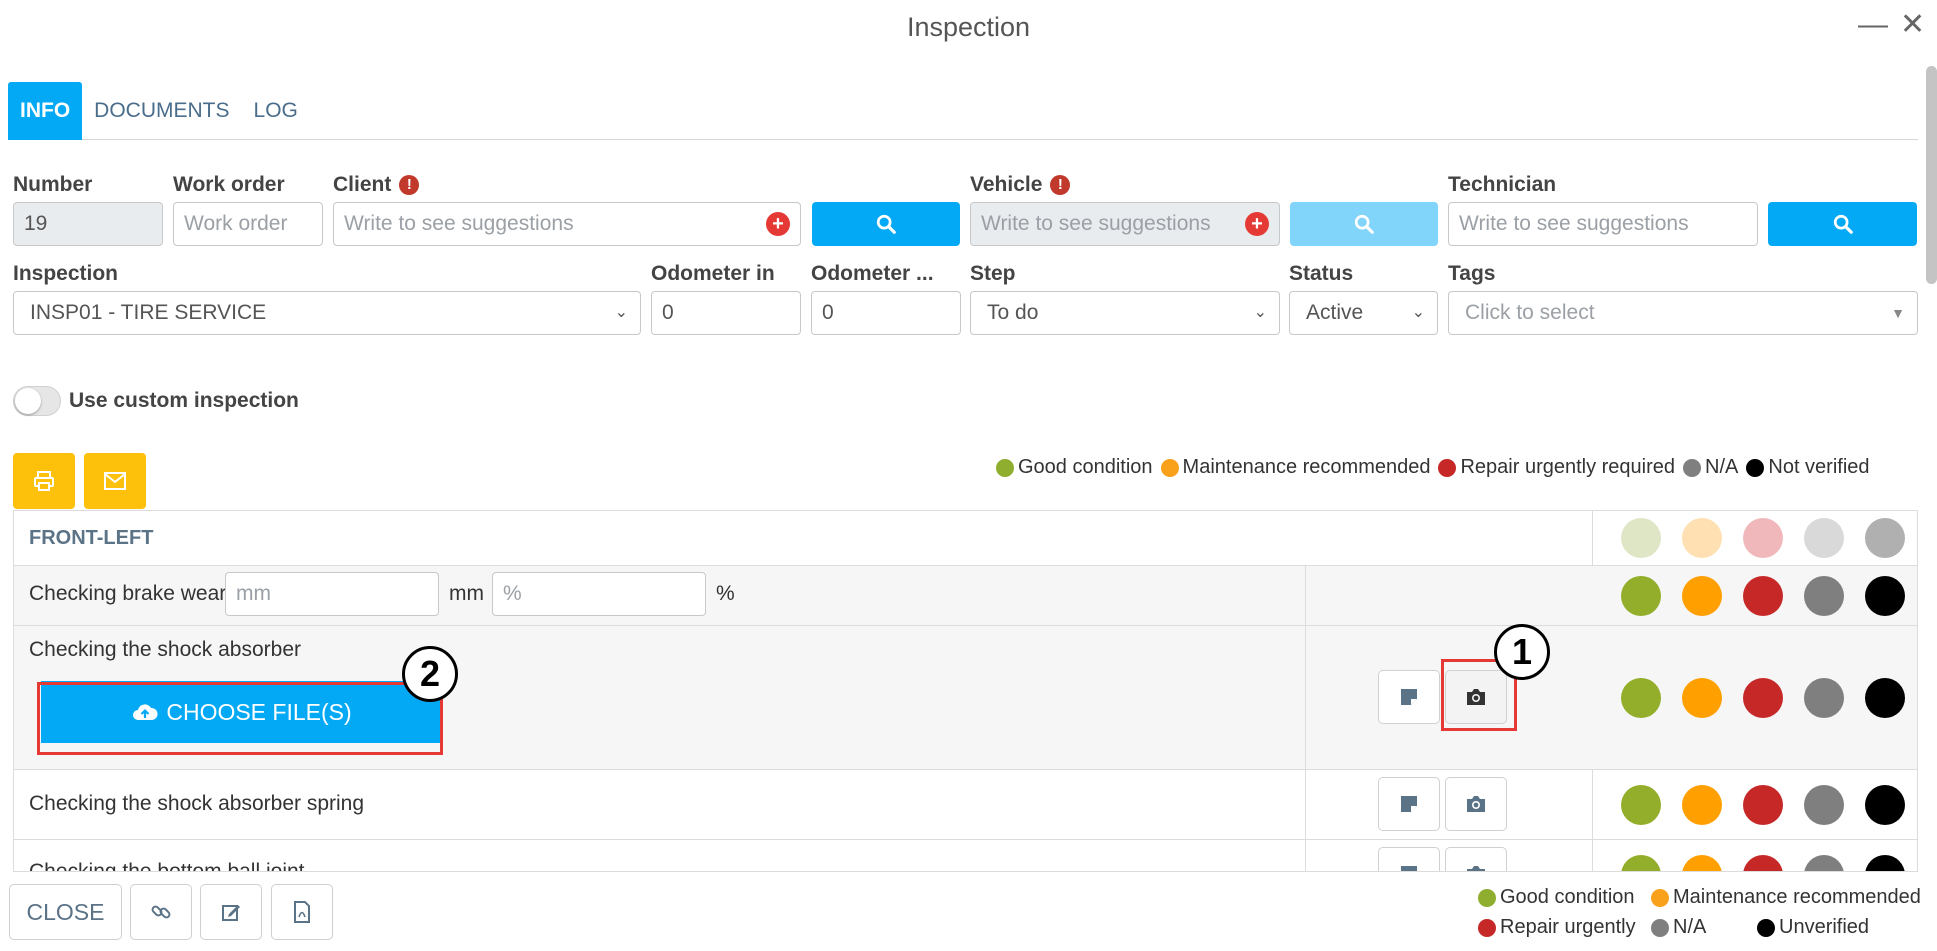  Describe the element at coordinates (963, 111) in the screenshot. I see `tab-bar: INFO DOCUMENTS LOG` at that location.